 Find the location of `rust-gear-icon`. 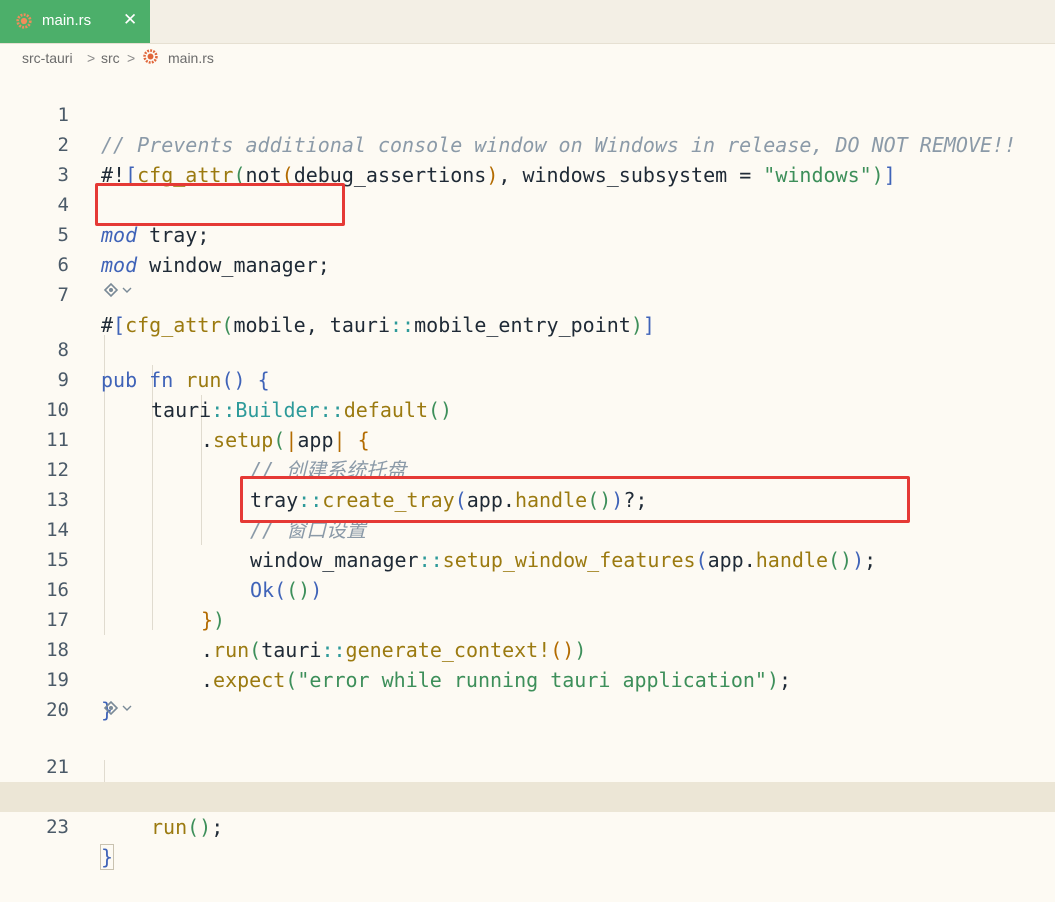

rust-gear-icon is located at coordinates (24, 21).